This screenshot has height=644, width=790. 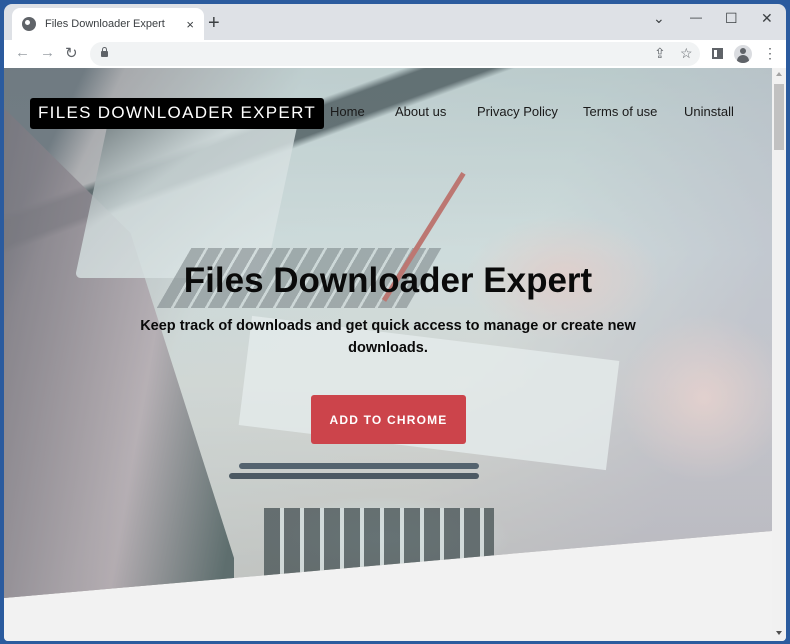 I want to click on site-logo-text: FILES DOWNLOADER EXPERT, so click(x=177, y=112).